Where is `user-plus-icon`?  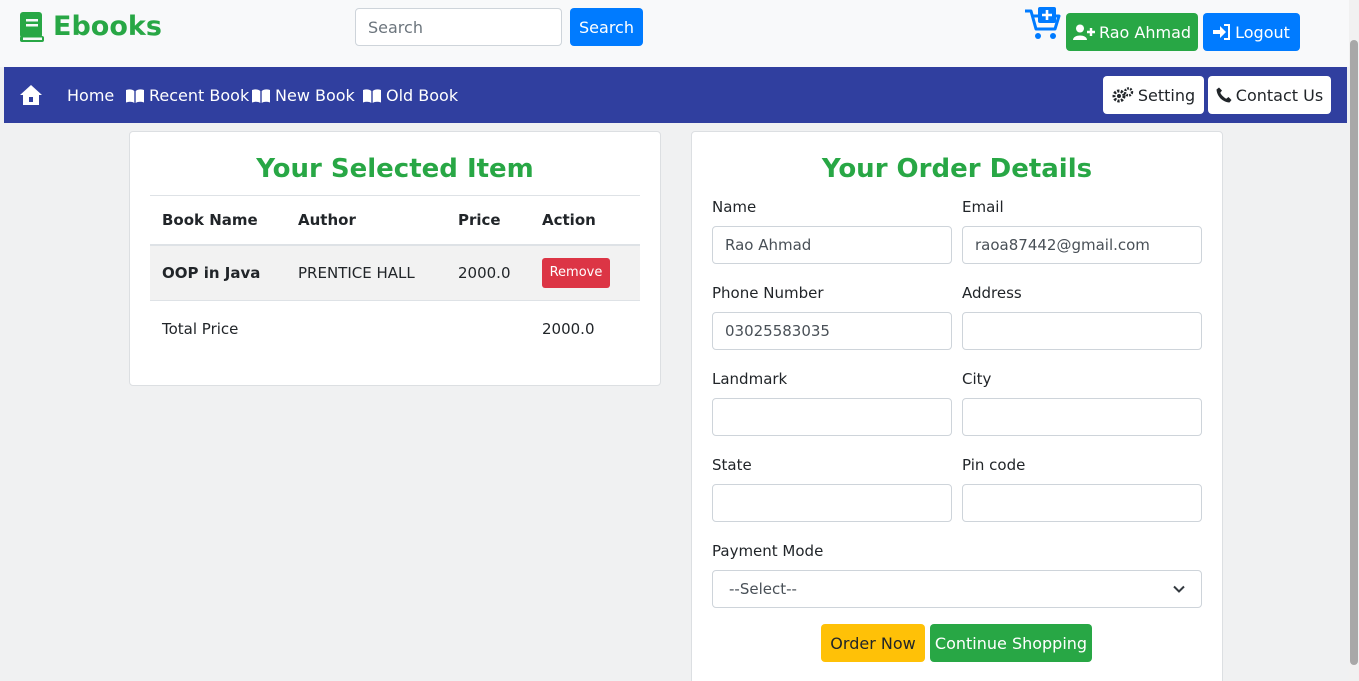 user-plus-icon is located at coordinates (1083, 32).